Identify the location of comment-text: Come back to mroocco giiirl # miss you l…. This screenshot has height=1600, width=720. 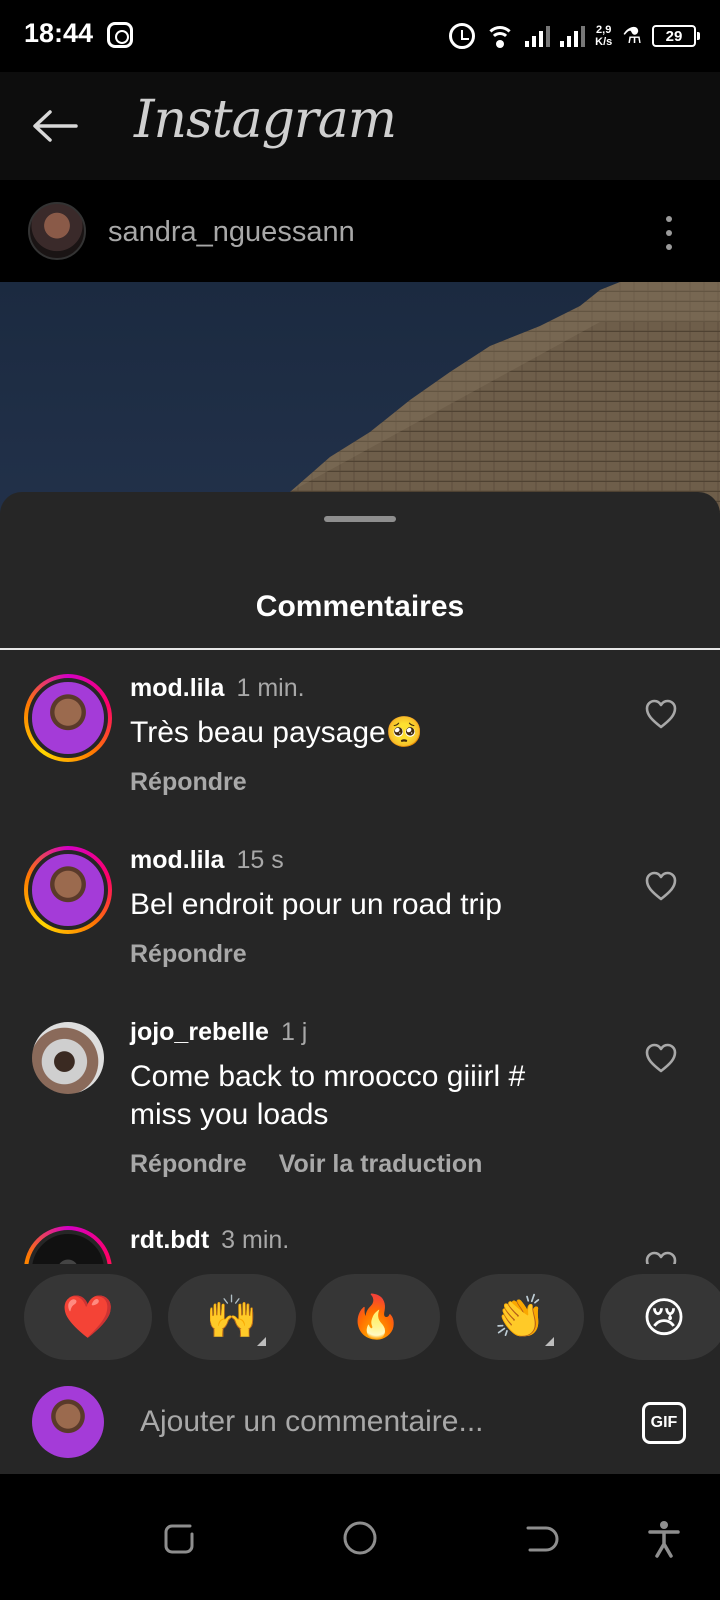
(328, 1095).